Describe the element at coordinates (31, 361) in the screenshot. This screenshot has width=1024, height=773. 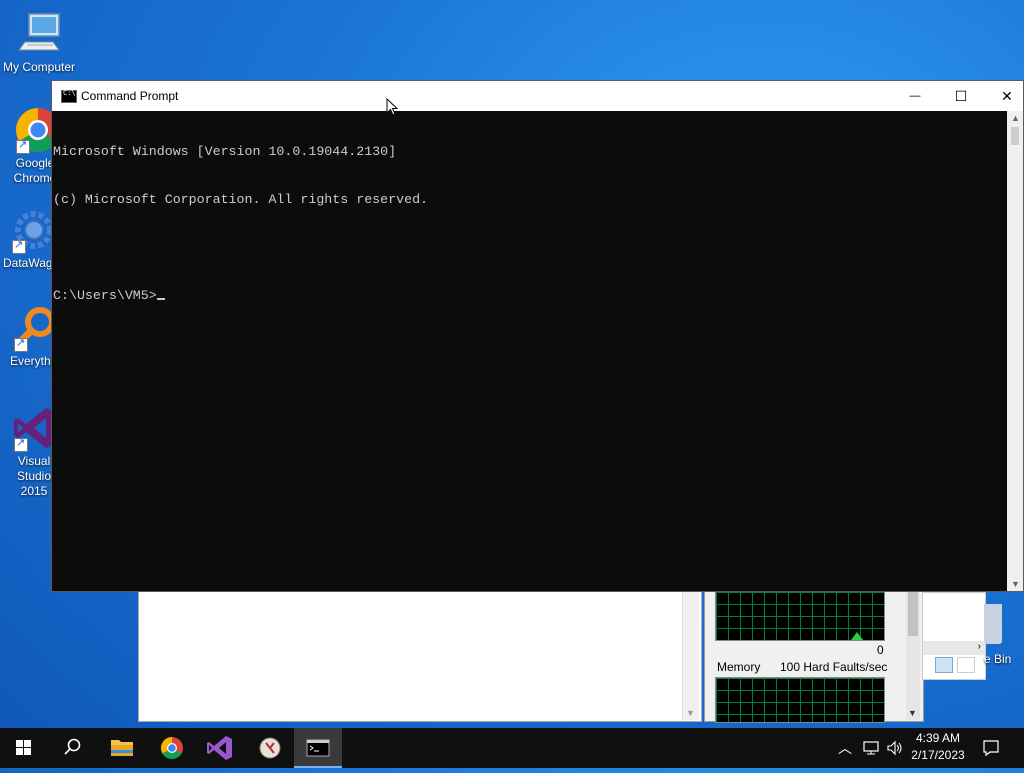
I see `desktop-icon-label: Everything` at that location.